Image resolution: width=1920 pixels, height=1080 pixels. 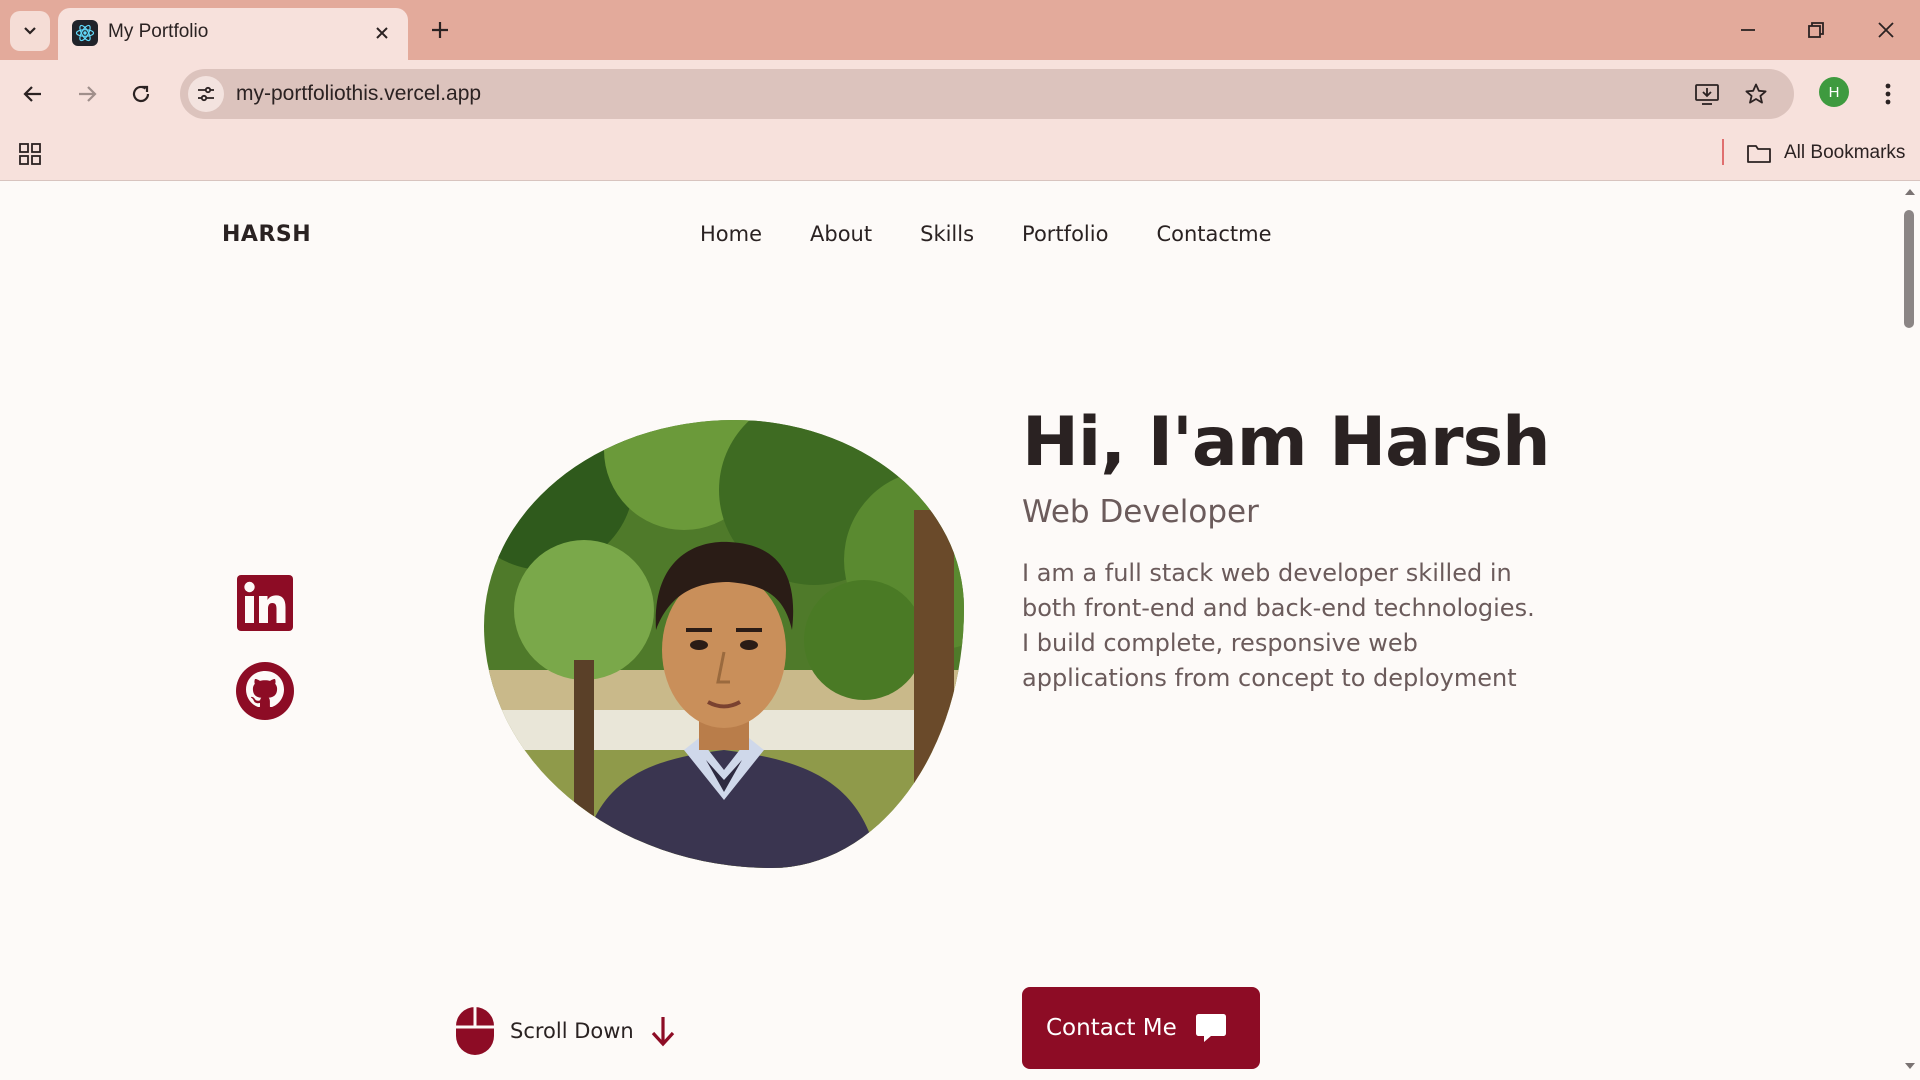 I want to click on all-bookmarks-button: All Bookmarks, so click(x=1825, y=153).